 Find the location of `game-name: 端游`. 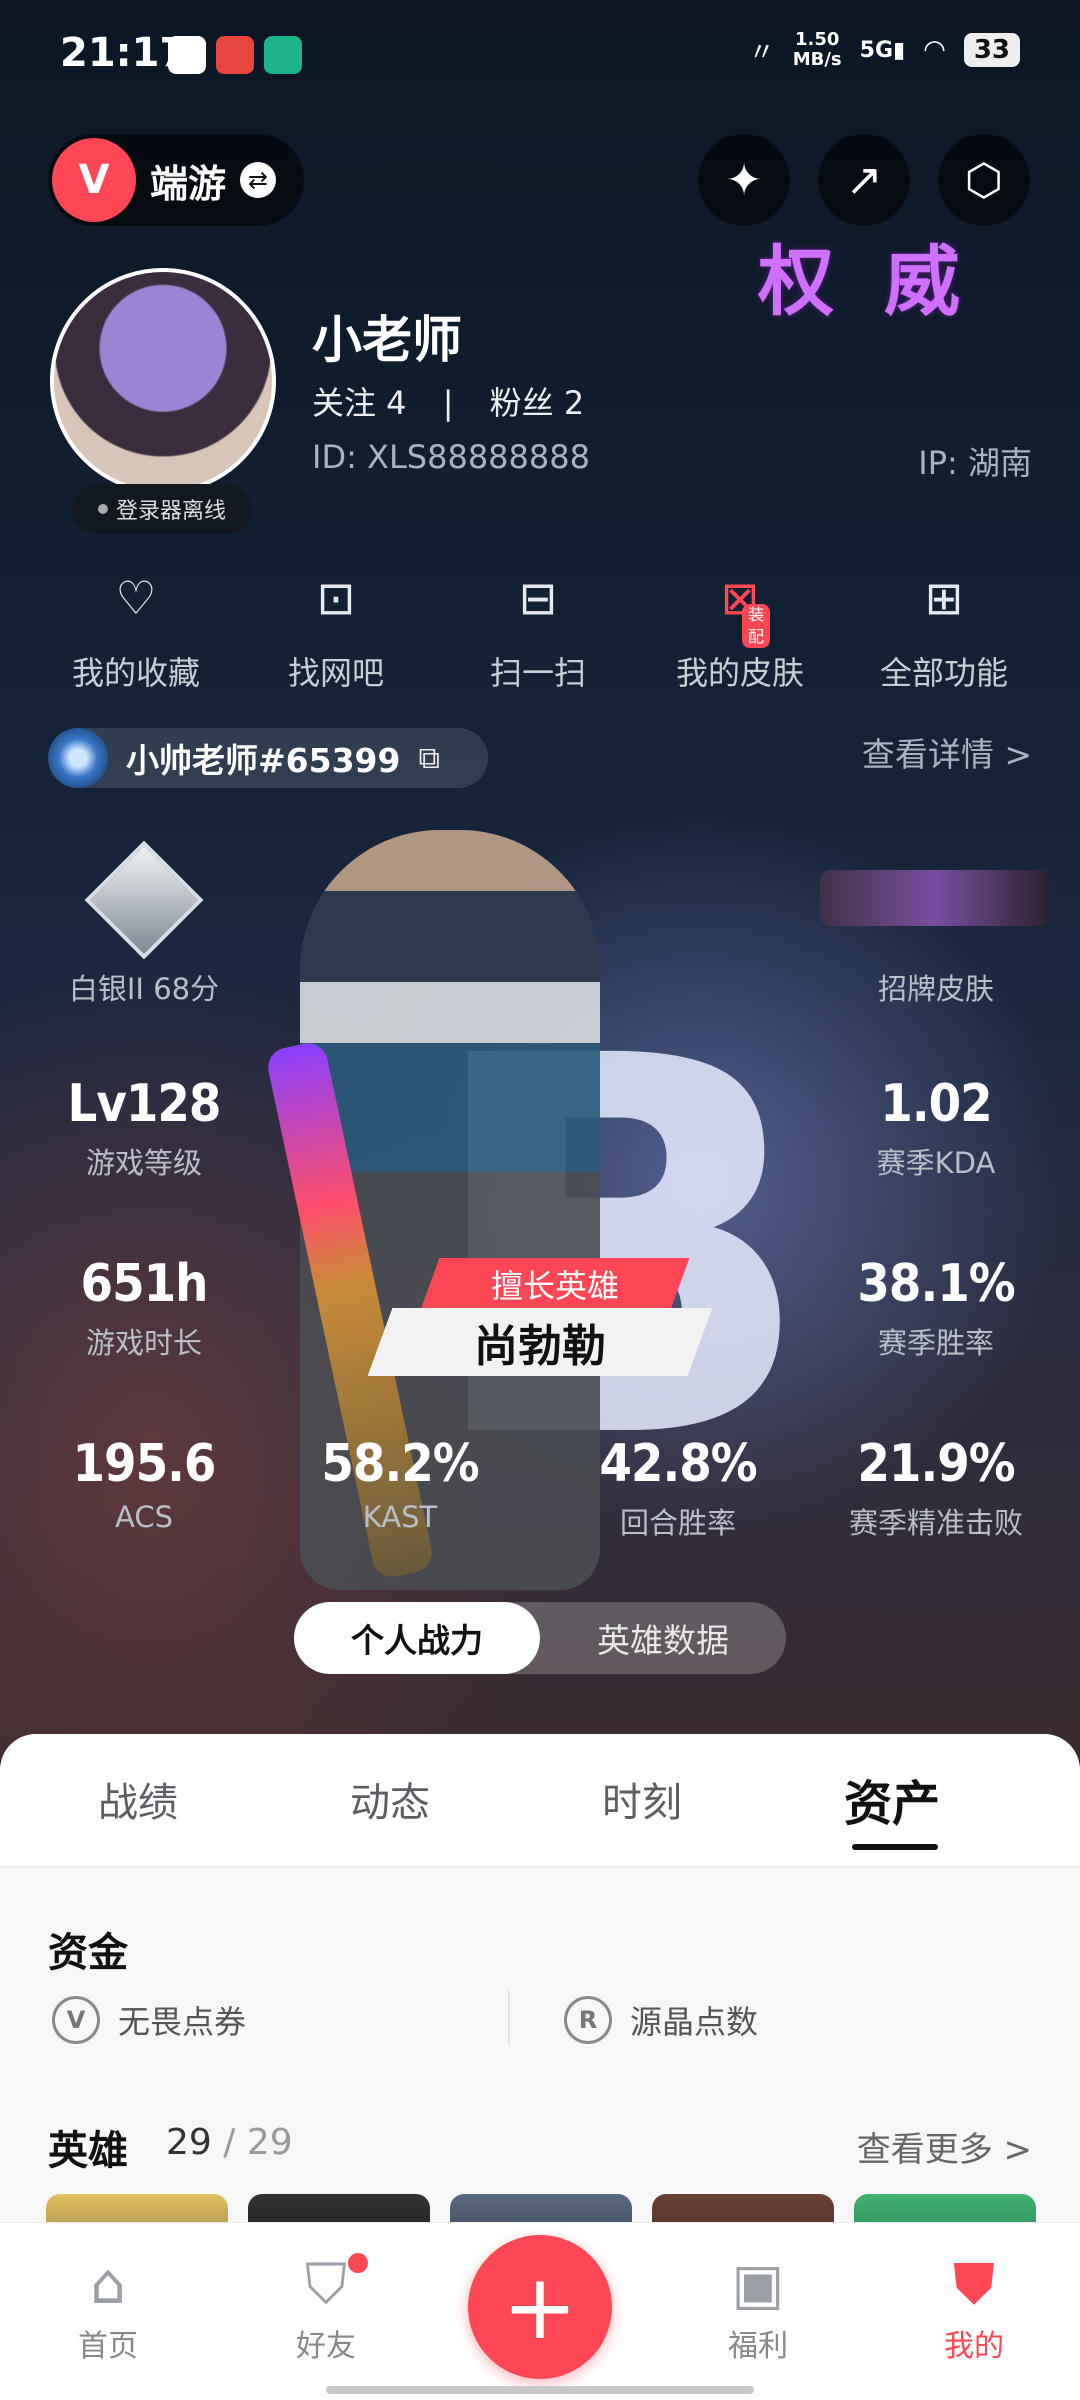

game-name: 端游 is located at coordinates (188, 183).